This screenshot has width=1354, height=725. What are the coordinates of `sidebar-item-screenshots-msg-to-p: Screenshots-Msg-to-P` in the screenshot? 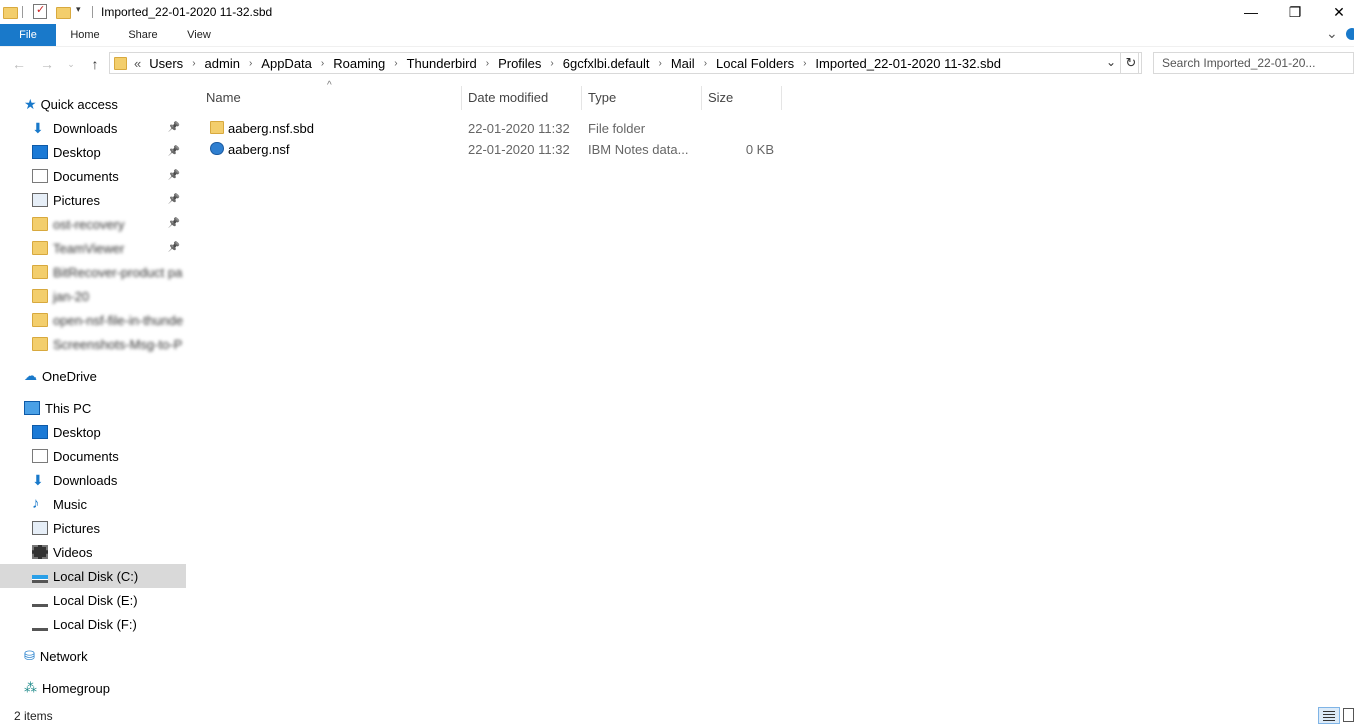 It's located at (93, 344).